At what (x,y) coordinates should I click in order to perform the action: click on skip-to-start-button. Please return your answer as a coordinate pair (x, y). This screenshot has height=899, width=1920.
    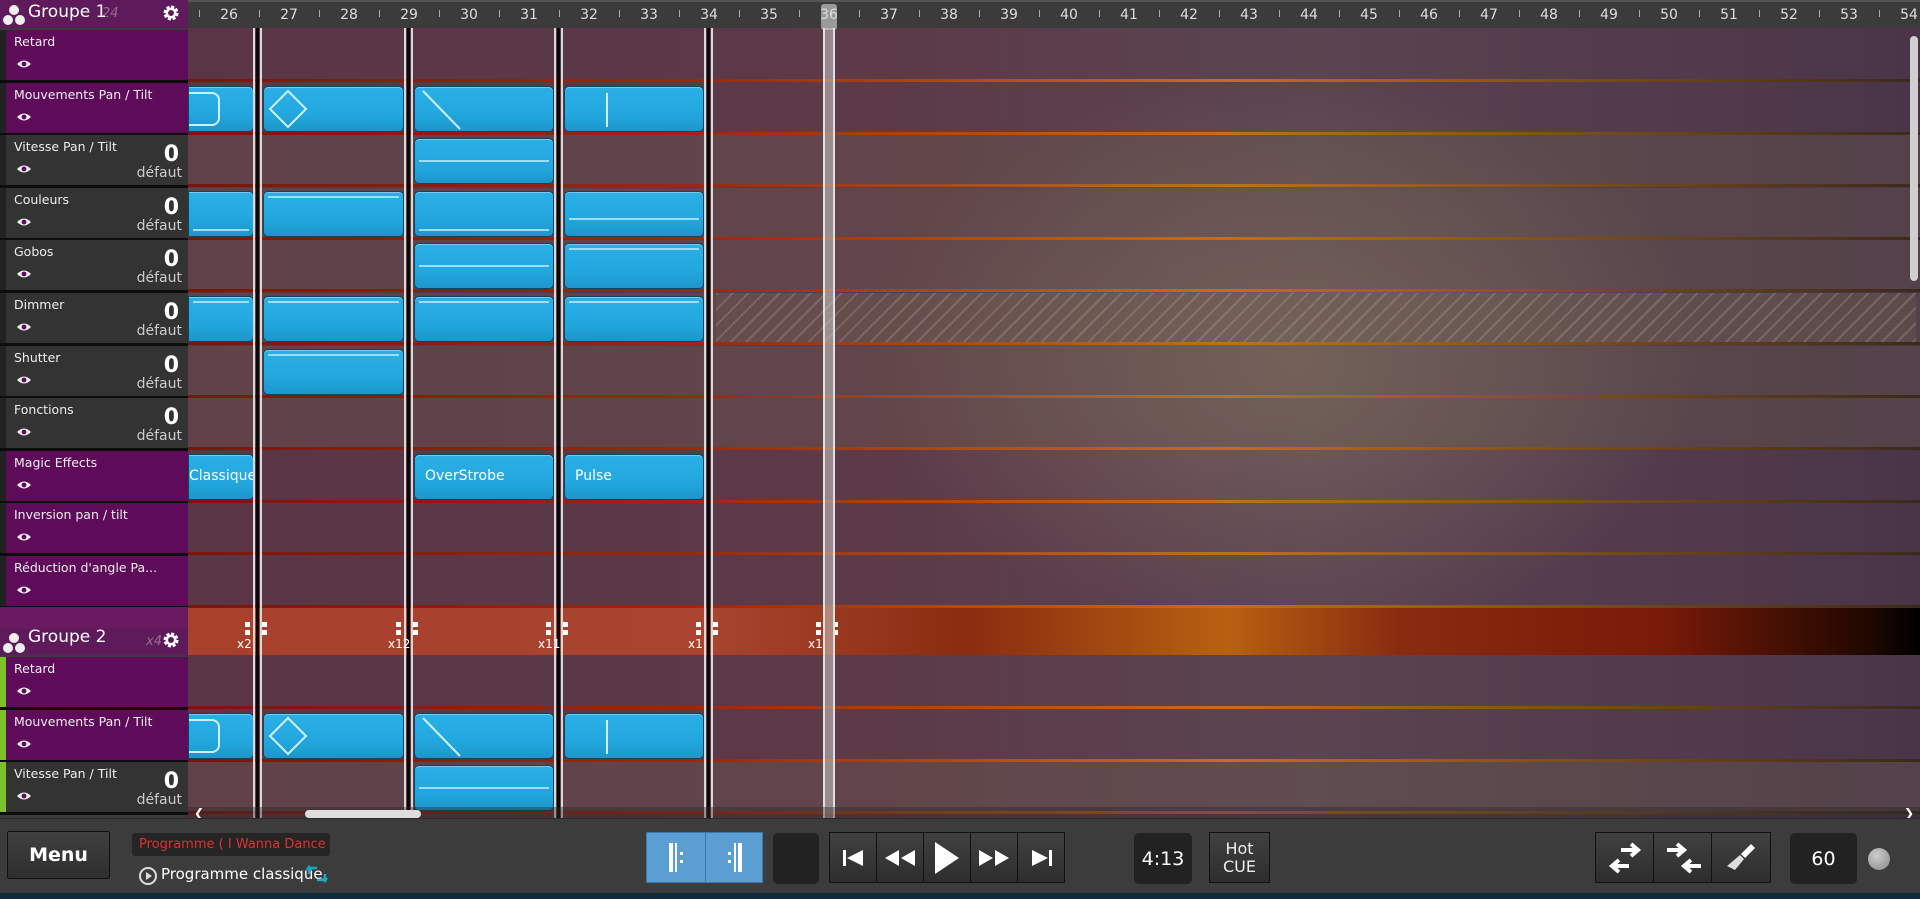
    Looking at the image, I should click on (853, 857).